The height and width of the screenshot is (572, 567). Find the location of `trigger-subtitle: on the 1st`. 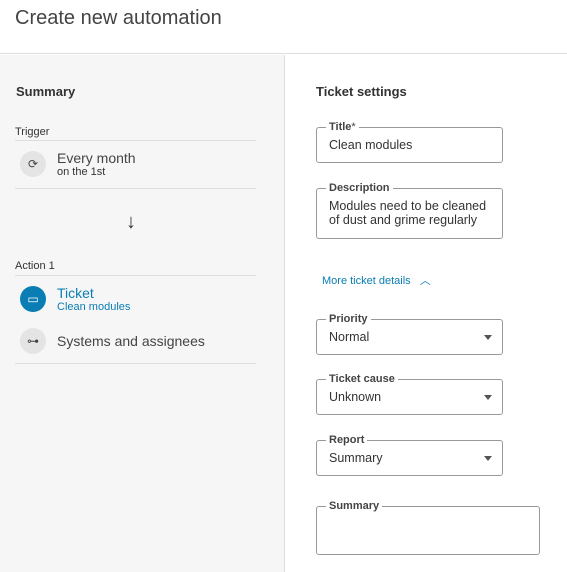

trigger-subtitle: on the 1st is located at coordinates (81, 172).